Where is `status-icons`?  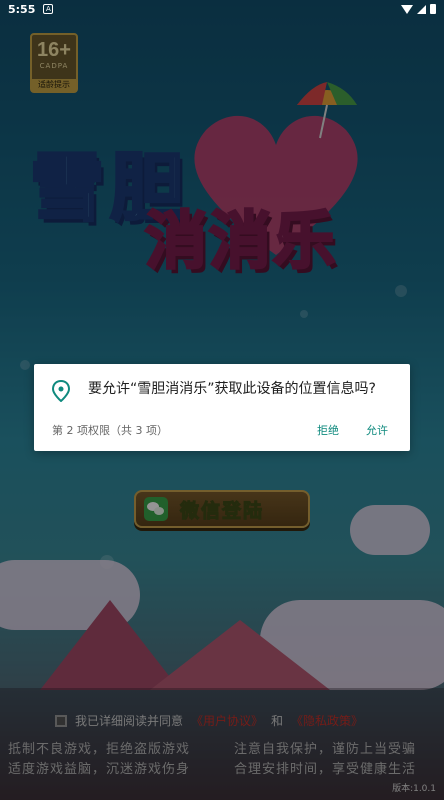
status-icons is located at coordinates (418, 9).